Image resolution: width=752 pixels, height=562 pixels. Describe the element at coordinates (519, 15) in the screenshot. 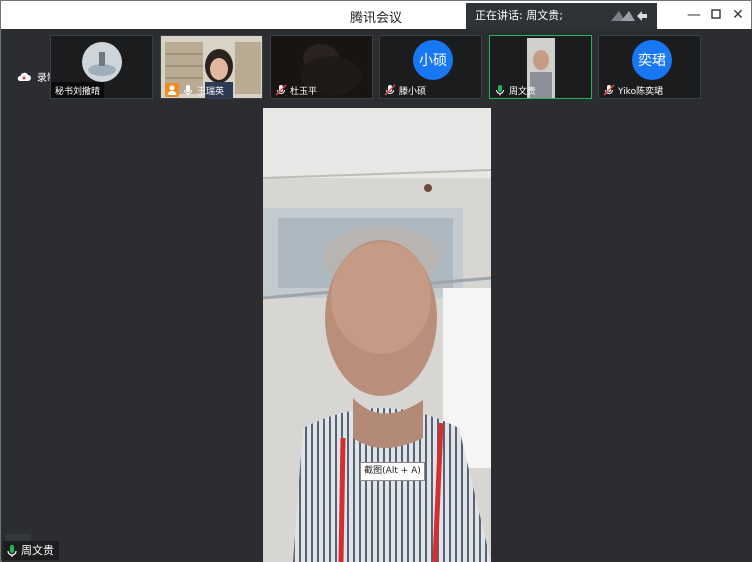

I see `speaking-label: 正在讲话: 周文贵;` at that location.